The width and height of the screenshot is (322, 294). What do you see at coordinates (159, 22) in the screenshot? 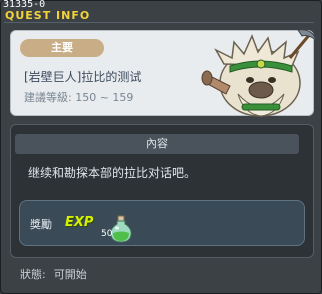
I see `title-divider` at bounding box center [159, 22].